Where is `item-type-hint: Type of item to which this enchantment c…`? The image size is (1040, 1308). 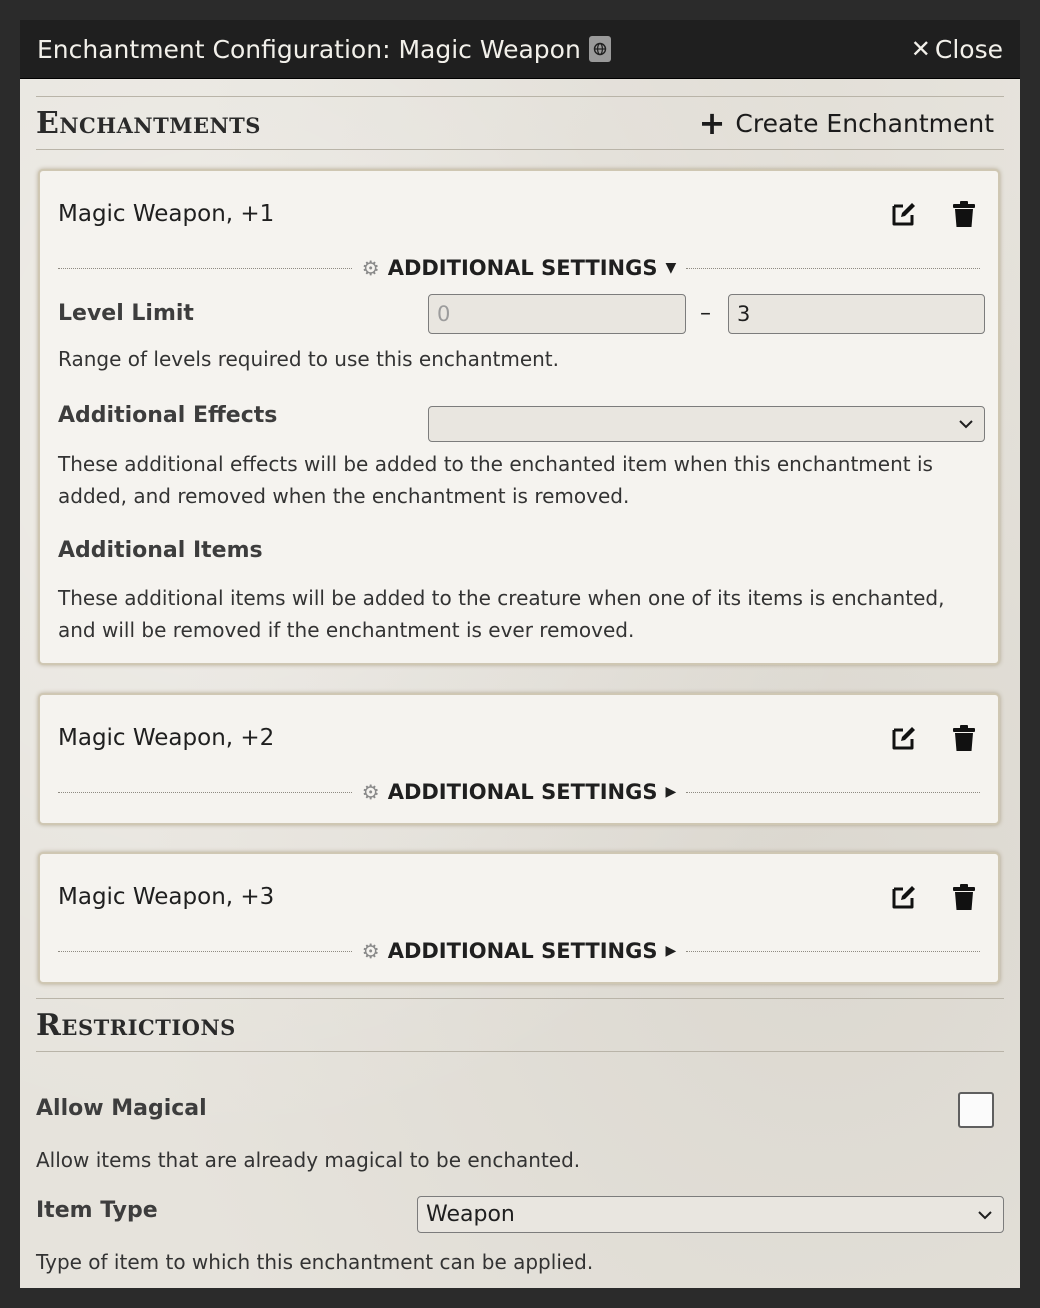
item-type-hint: Type of item to which this enchantment c… is located at coordinates (315, 1262).